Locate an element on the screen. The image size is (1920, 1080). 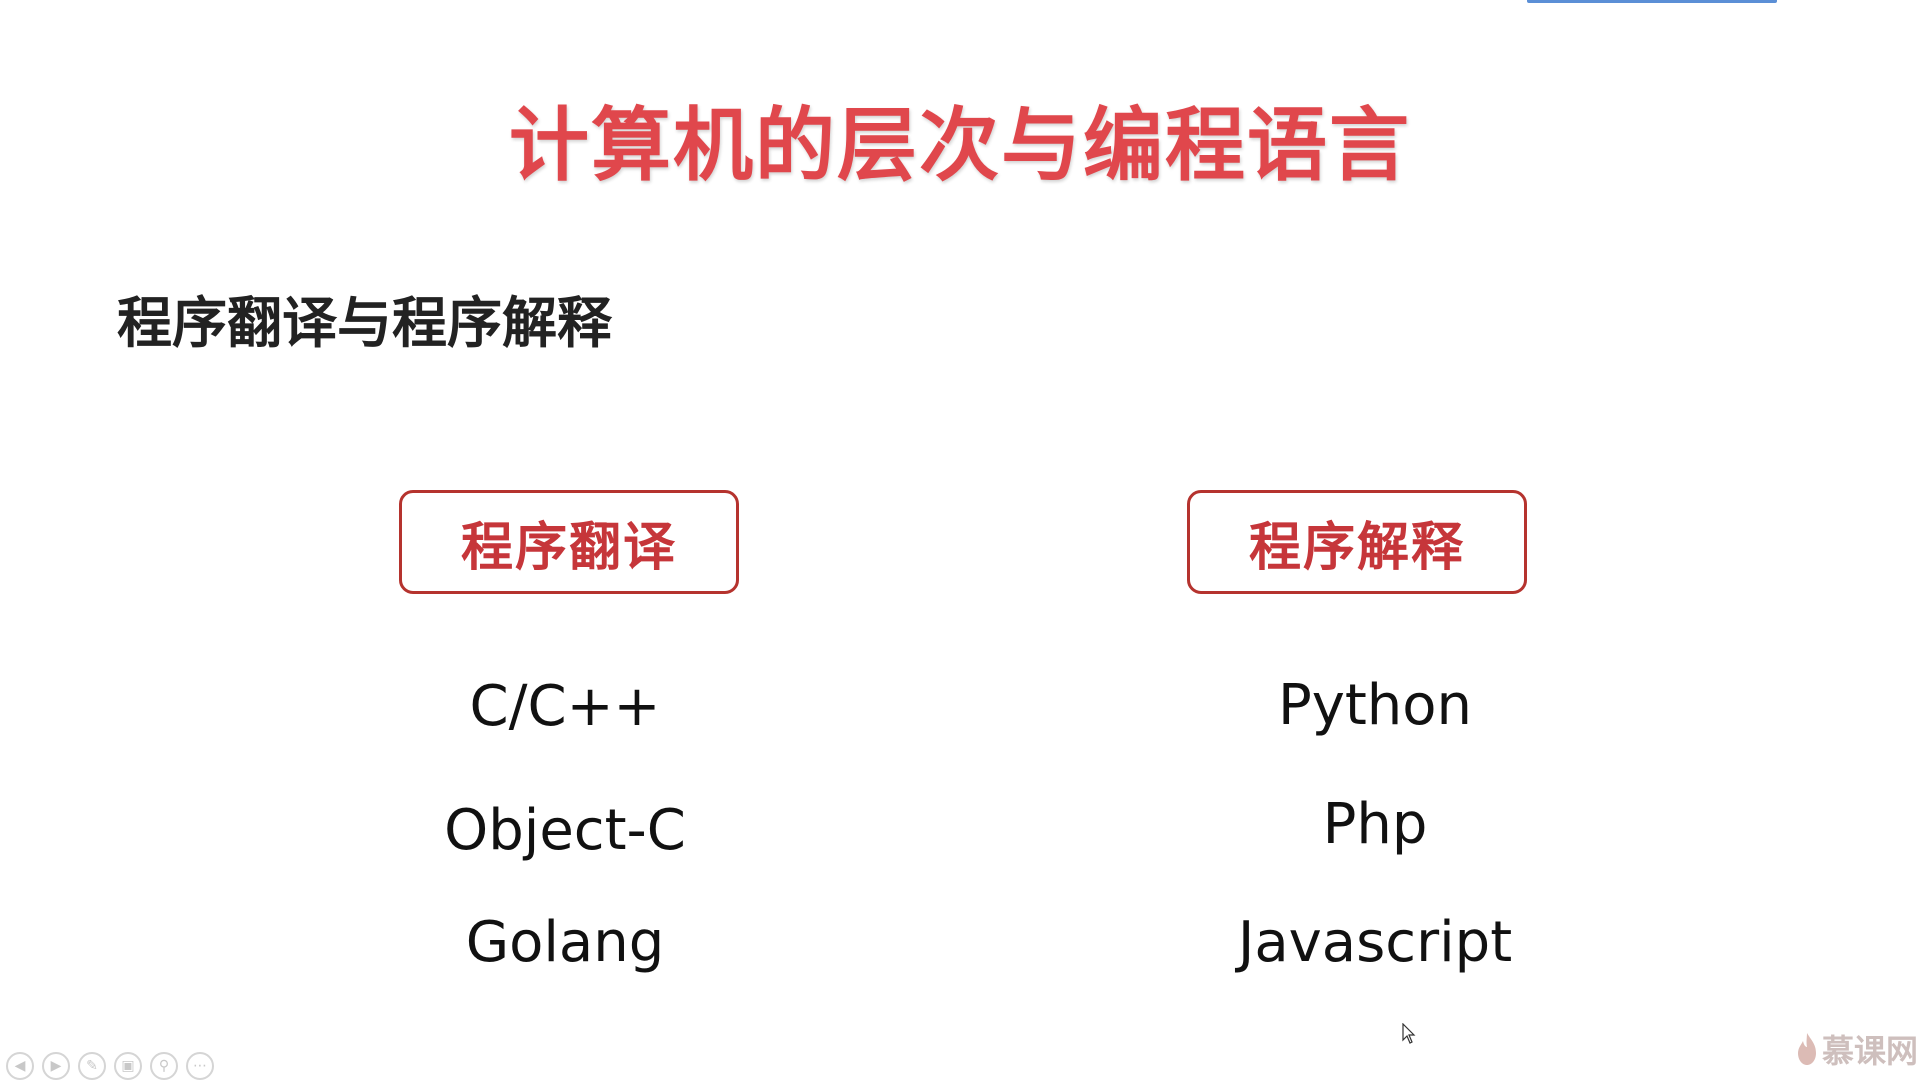
language-item: Object-C is located at coordinates (565, 830).